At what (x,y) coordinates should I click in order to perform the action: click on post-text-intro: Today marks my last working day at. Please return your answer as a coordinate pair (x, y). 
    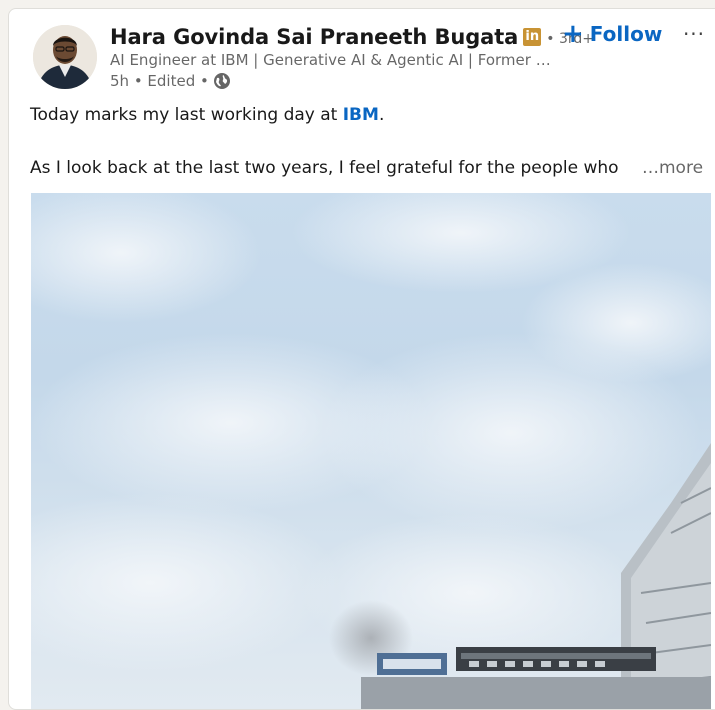
    Looking at the image, I should click on (186, 115).